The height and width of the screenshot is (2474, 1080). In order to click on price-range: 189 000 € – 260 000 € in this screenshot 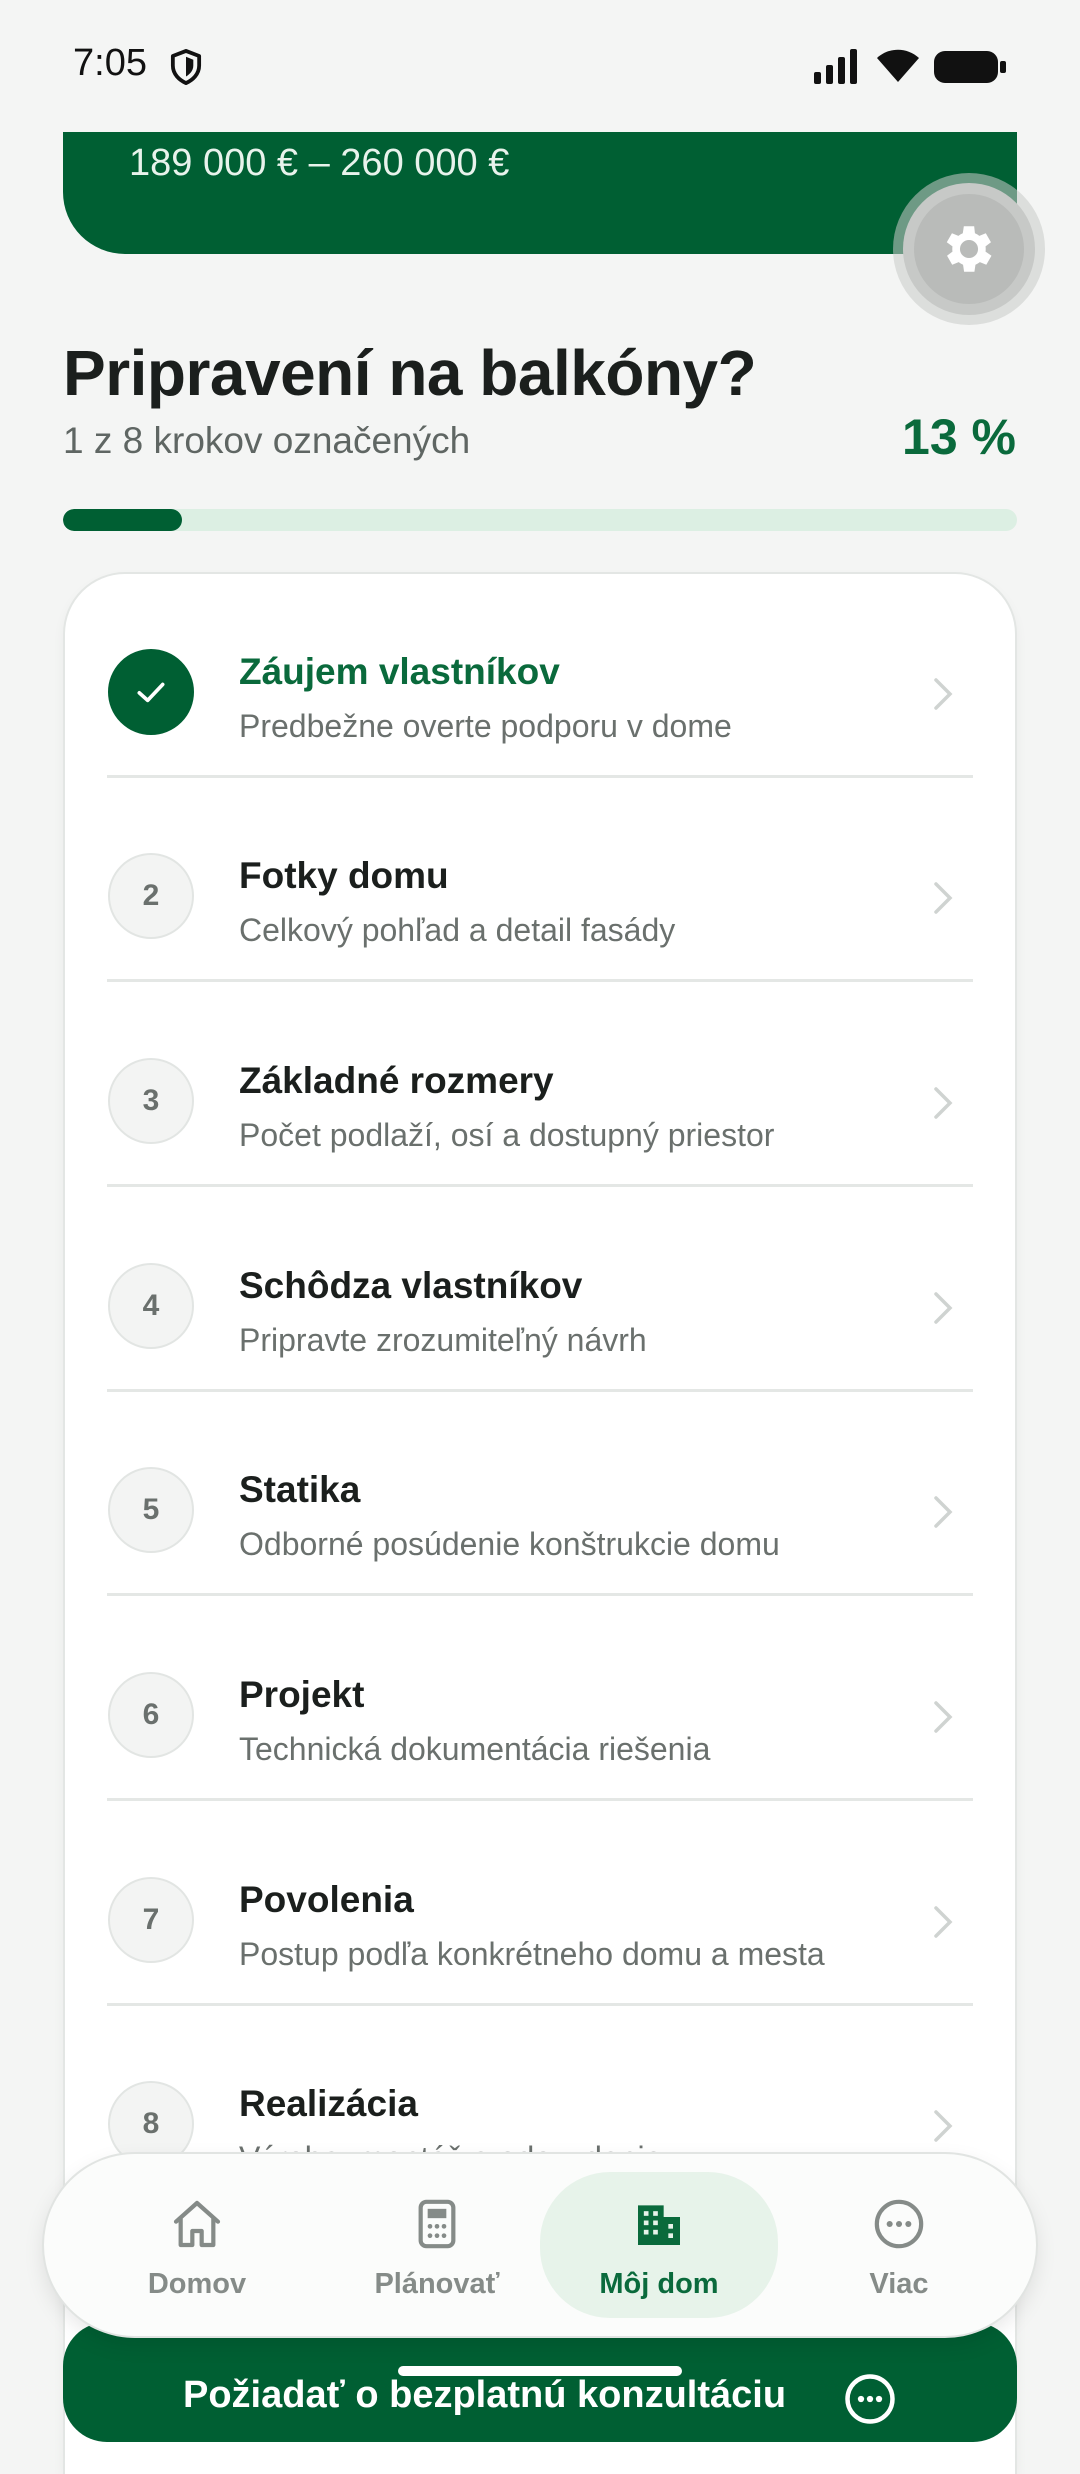, I will do `click(319, 163)`.